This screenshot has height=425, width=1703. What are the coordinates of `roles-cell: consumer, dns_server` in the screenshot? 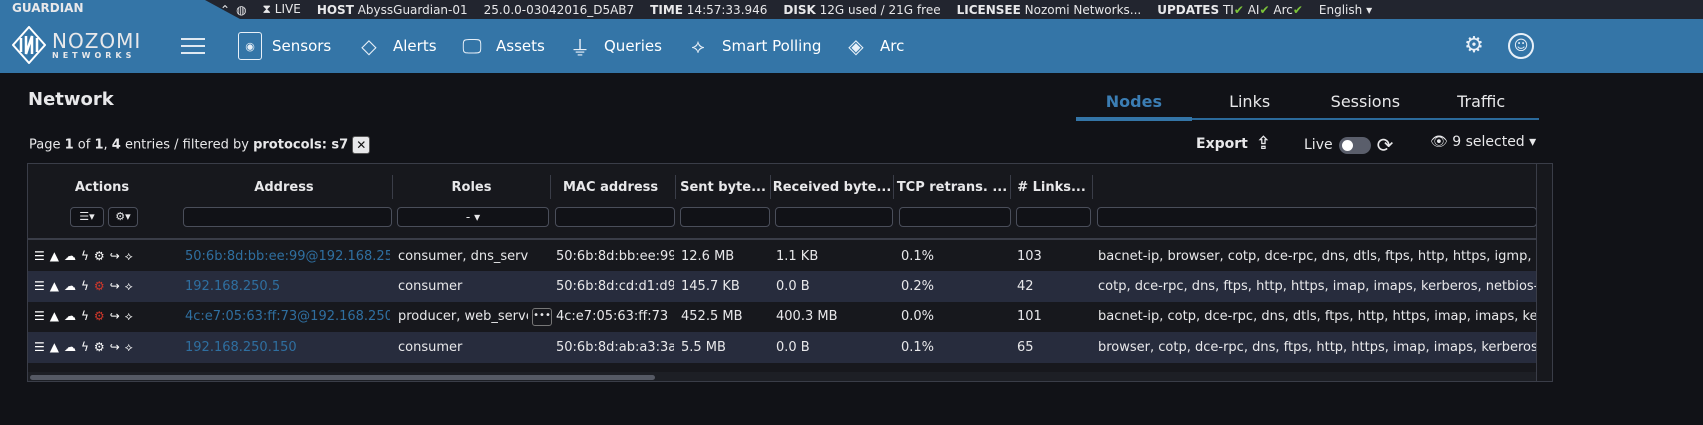 It's located at (463, 256).